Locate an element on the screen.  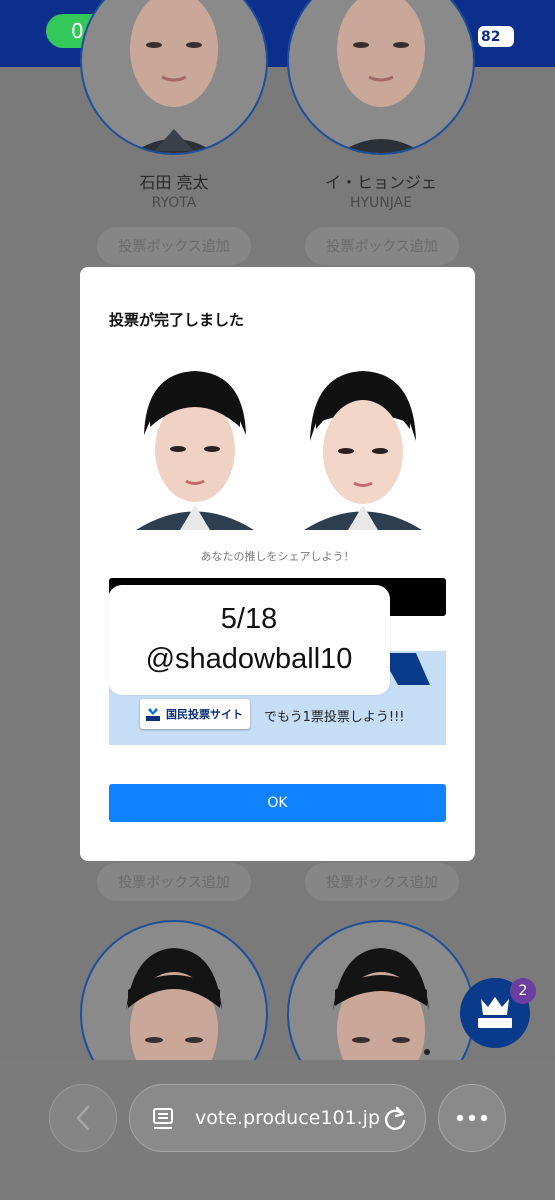
username-sticker: 5/18 @shadowball10 is located at coordinates (249, 640).